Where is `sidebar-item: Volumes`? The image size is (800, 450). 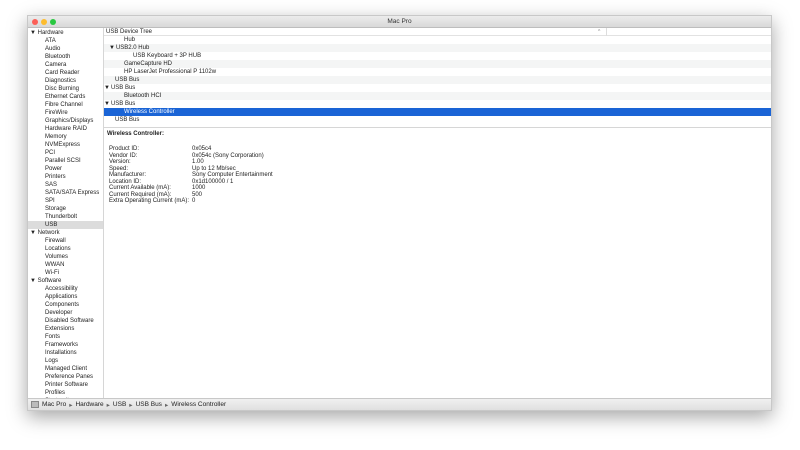
sidebar-item: Volumes is located at coordinates (65, 257).